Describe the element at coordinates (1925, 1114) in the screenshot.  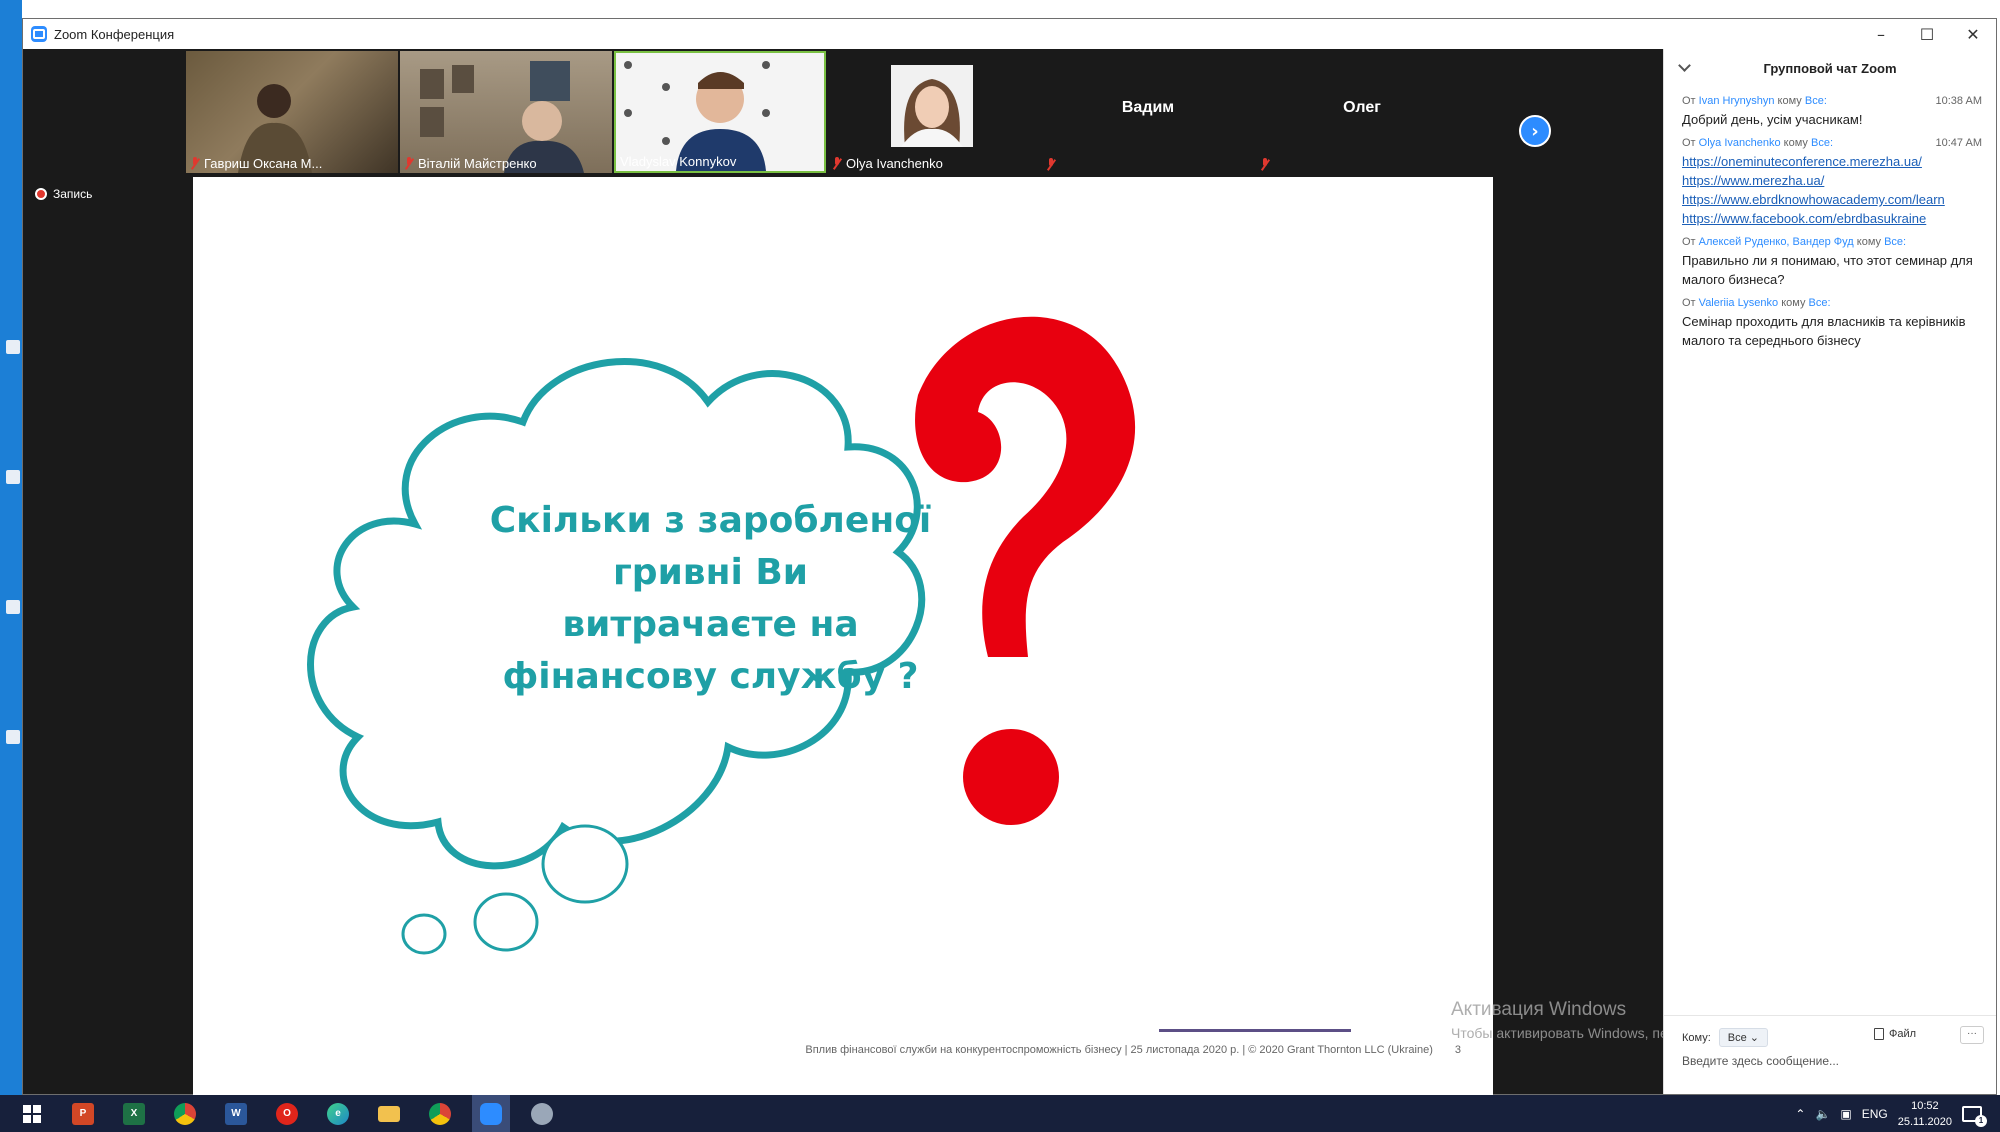
I see `clock: 10:52 25.11.2020` at that location.